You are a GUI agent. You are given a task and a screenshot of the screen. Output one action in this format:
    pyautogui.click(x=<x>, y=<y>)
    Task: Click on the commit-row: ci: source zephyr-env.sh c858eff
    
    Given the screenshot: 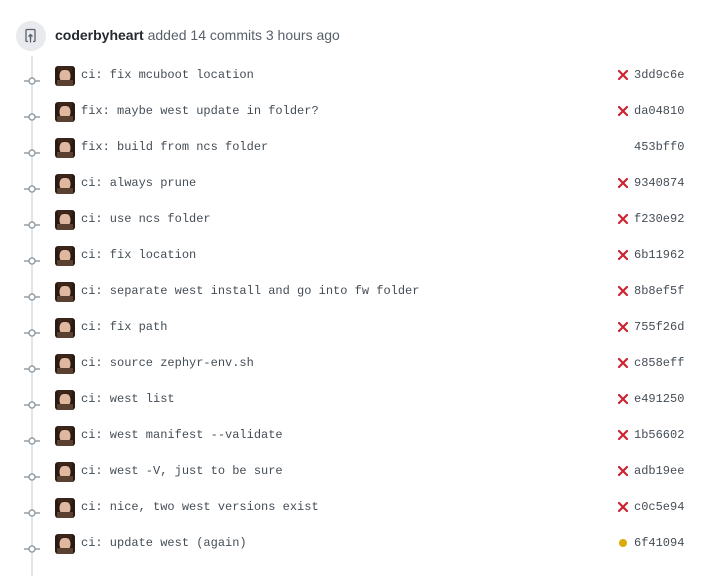 What is the action you would take?
    pyautogui.click(x=351, y=364)
    